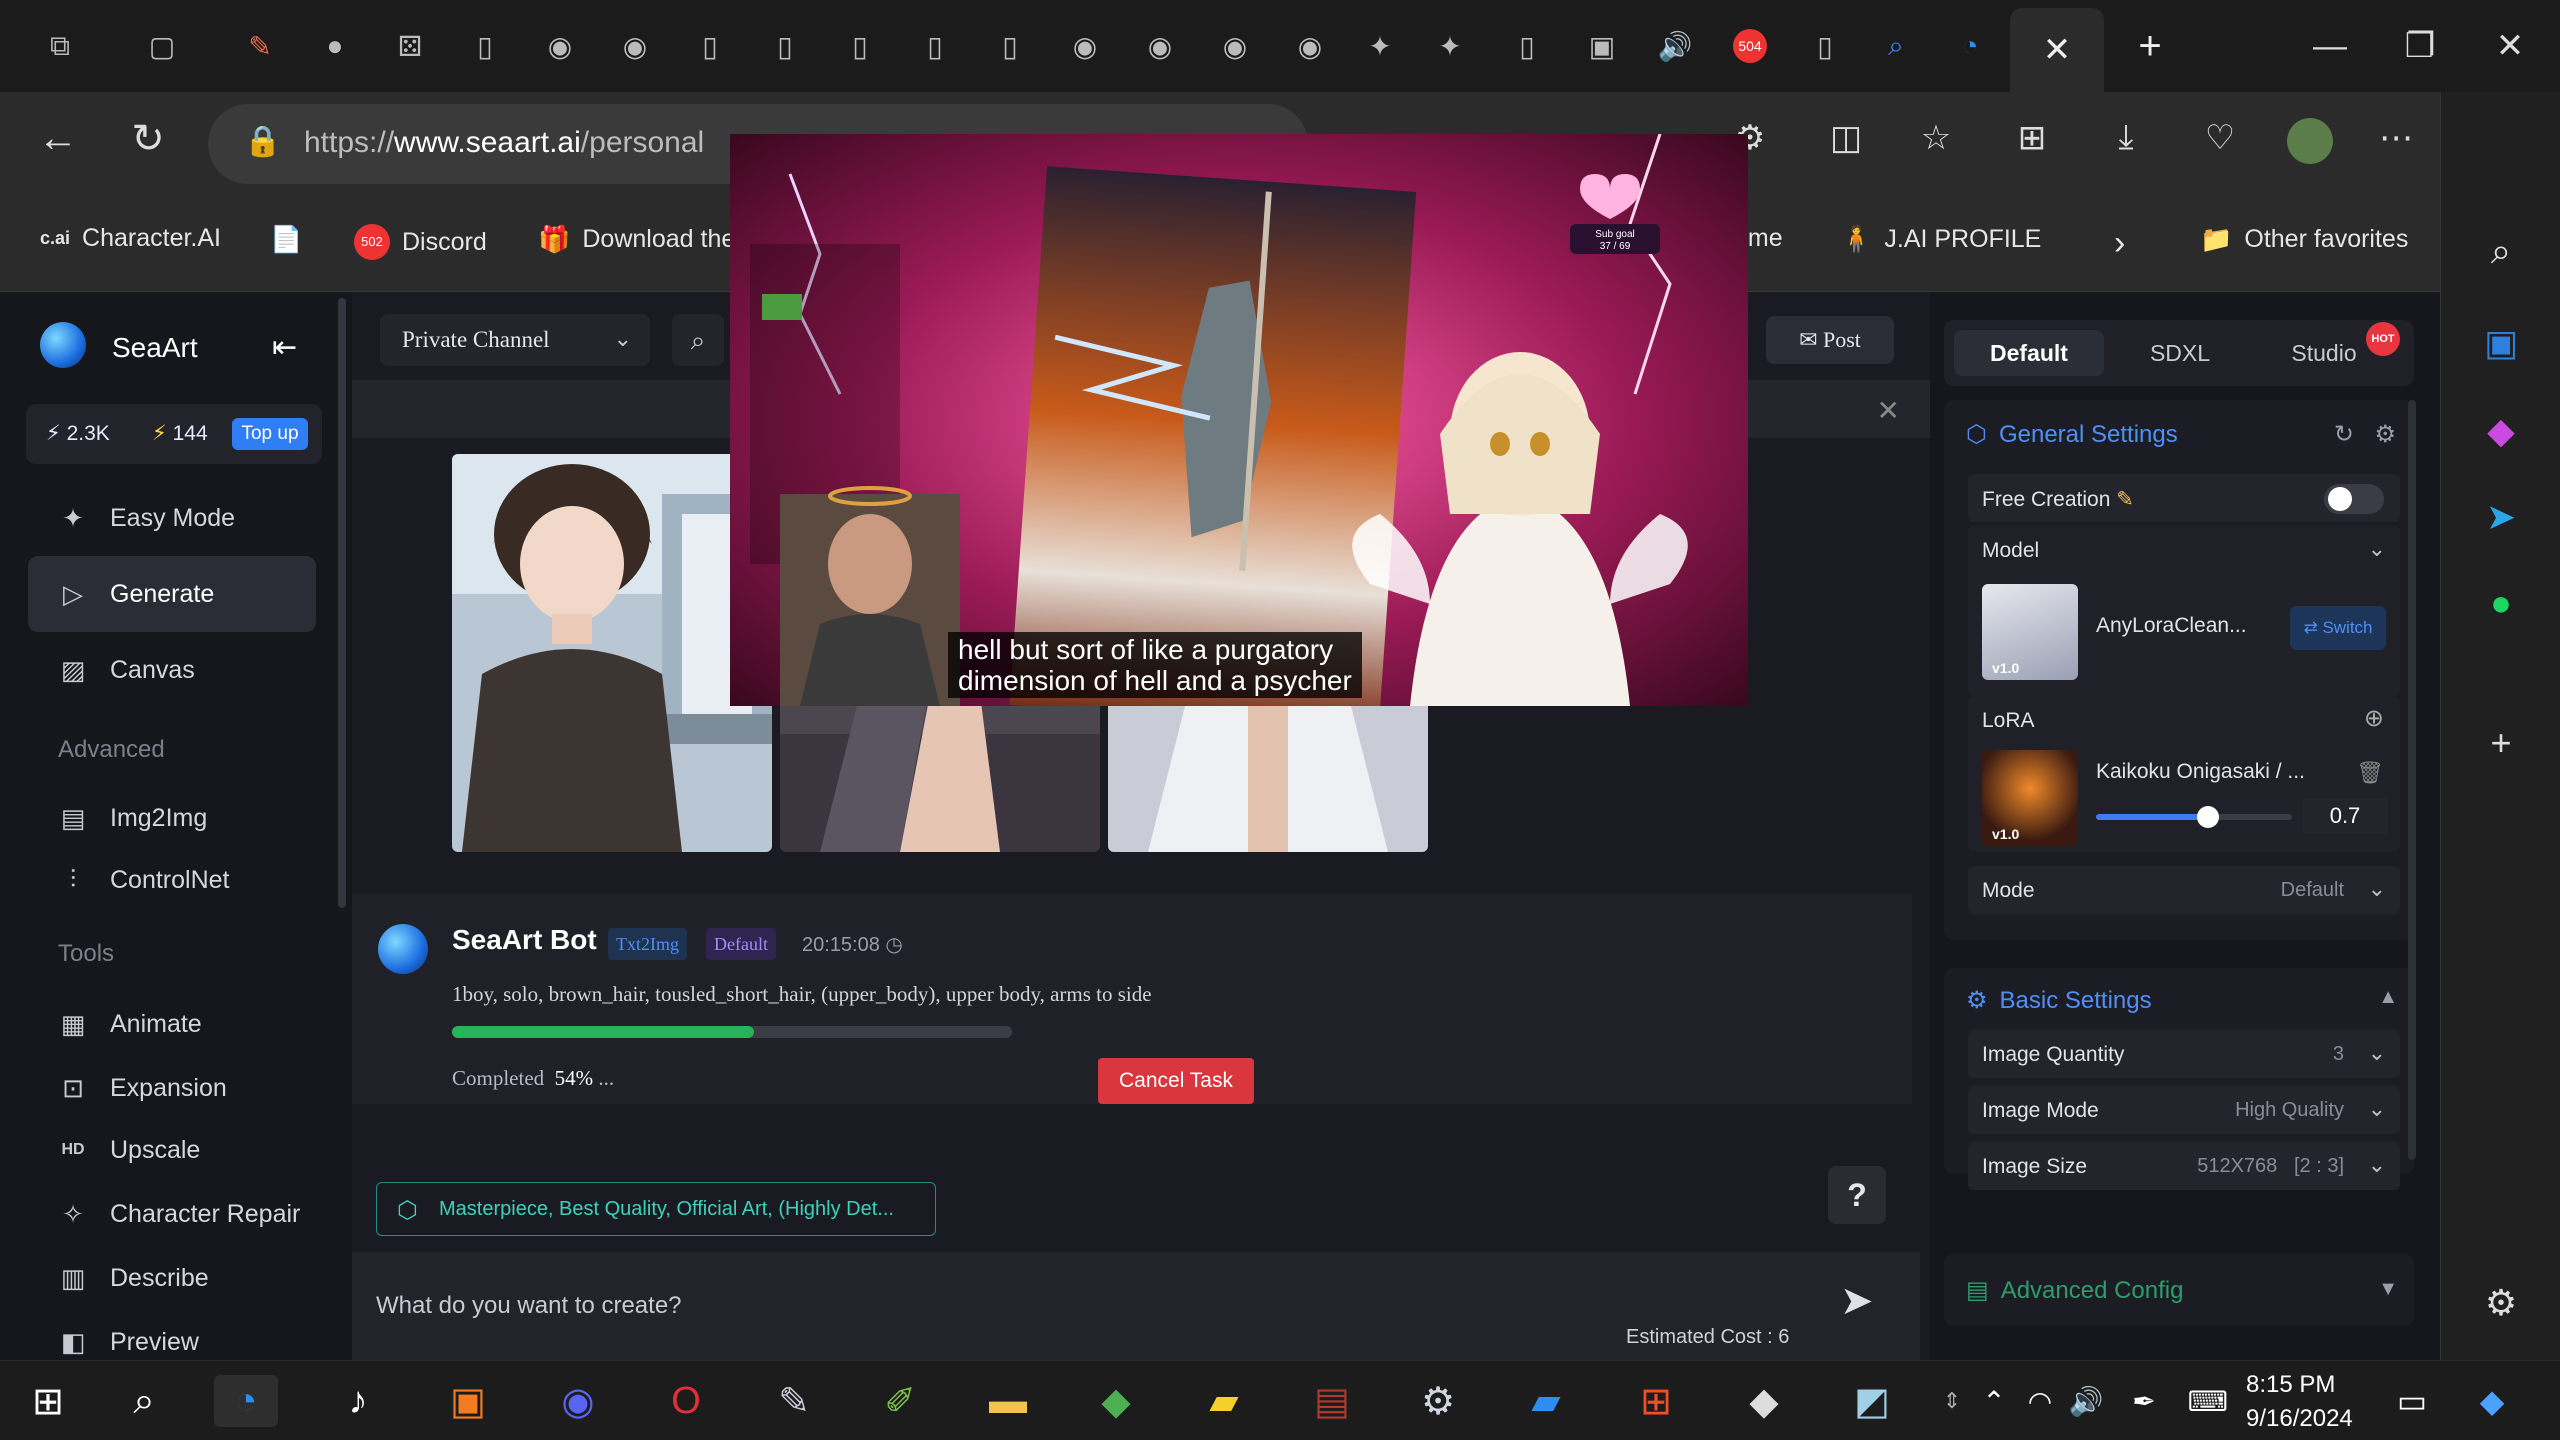 The height and width of the screenshot is (1440, 2560). Describe the element at coordinates (2370, 773) in the screenshot. I see `trash-icon: 🗑` at that location.